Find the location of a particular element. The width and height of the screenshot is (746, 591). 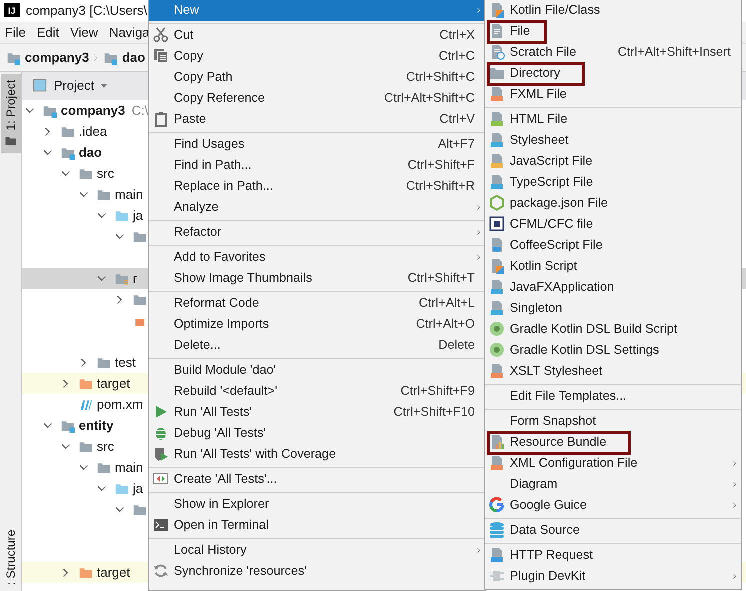

menu-item: XSLT Stylesheet is located at coordinates (613, 371).